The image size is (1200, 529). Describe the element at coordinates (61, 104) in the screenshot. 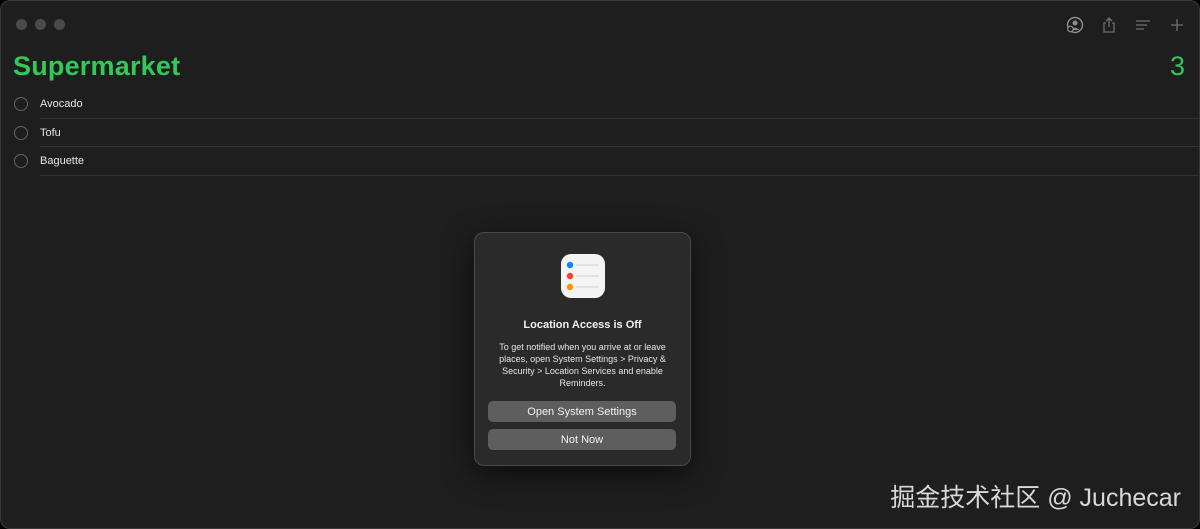

I see `reminder-label: Avocado` at that location.